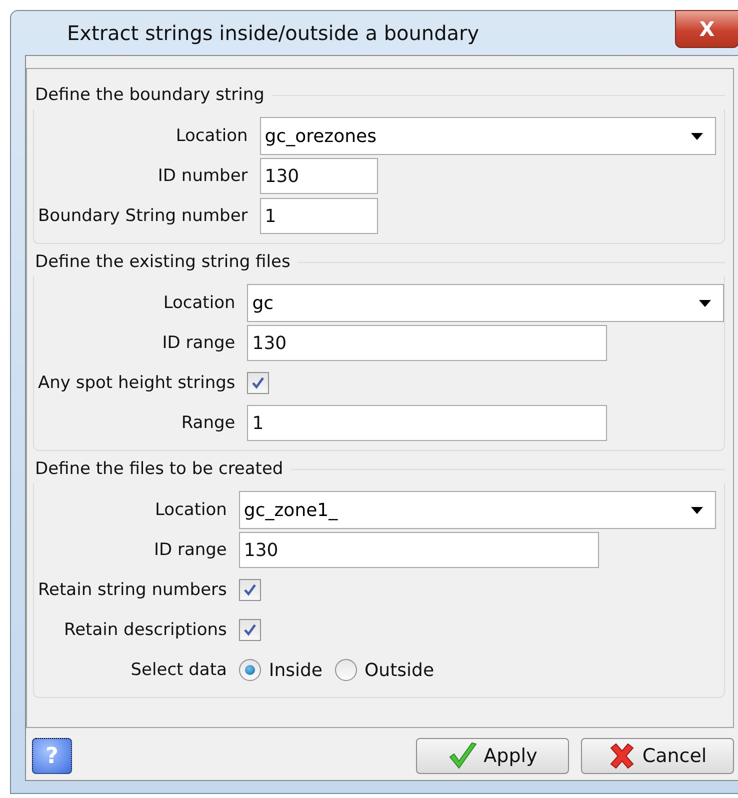 This screenshot has height=798, width=738. I want to click on cancel-button: Cancel, so click(657, 756).